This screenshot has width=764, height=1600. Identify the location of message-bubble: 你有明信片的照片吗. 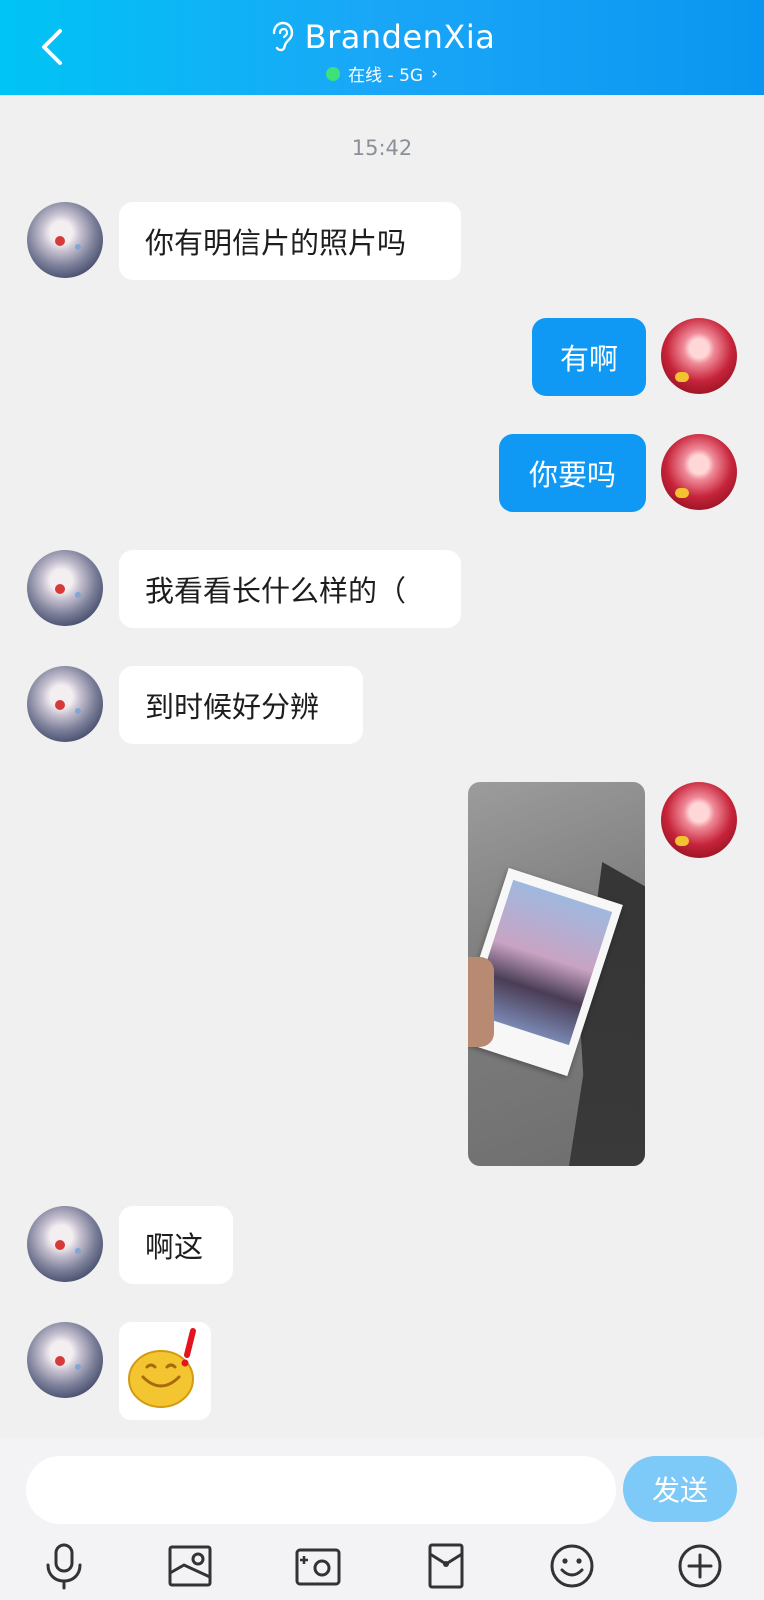
(290, 241).